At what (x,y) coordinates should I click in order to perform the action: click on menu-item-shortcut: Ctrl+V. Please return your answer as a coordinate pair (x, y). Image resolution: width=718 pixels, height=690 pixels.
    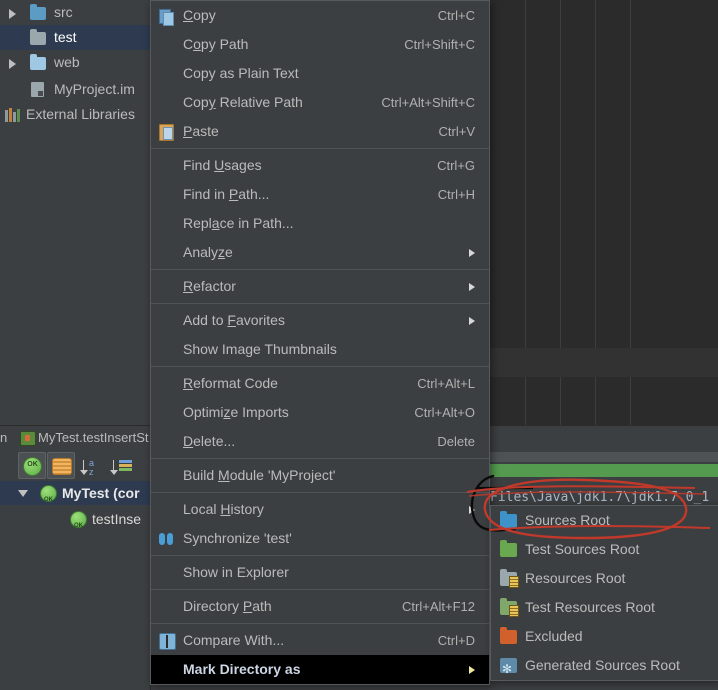
    Looking at the image, I should click on (456, 131).